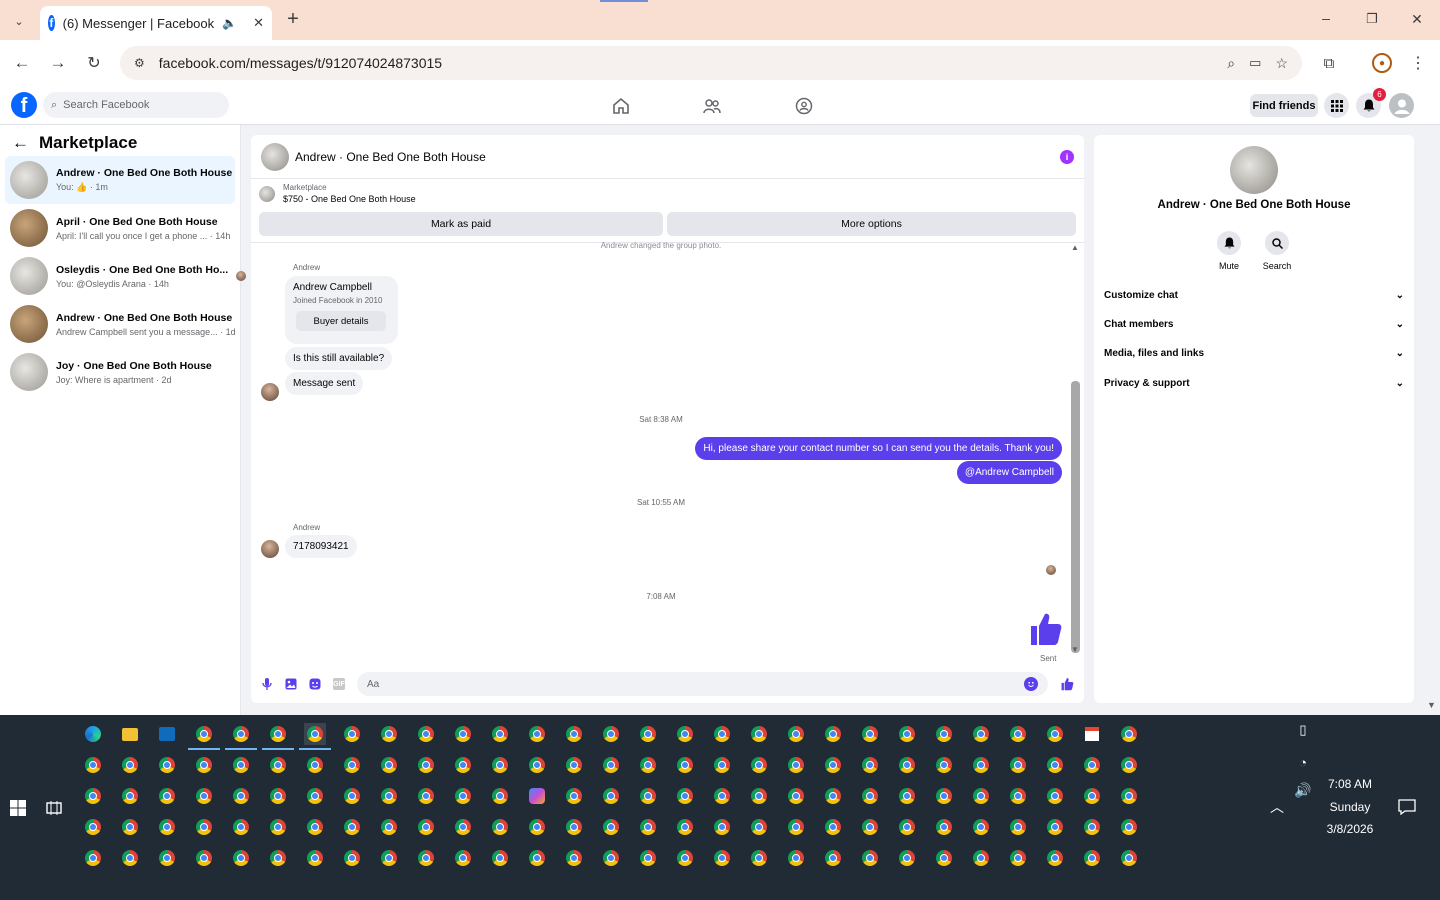  I want to click on scroll-down-icon: ▼, so click(1075, 649).